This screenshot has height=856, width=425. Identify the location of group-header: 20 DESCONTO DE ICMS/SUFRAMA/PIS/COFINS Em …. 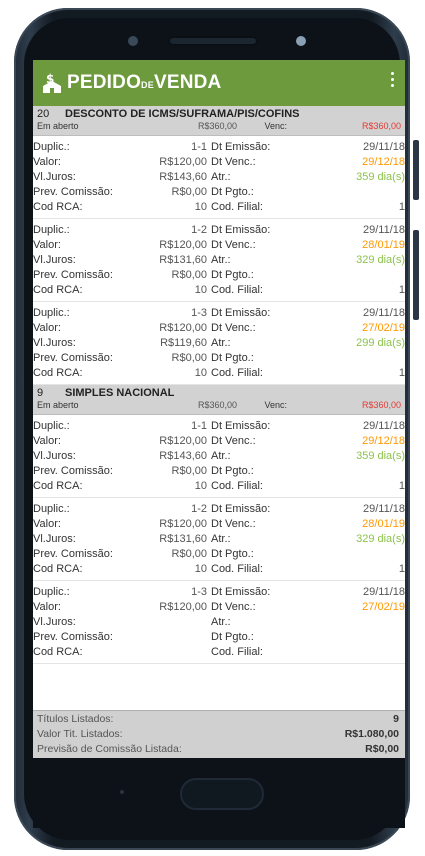
(219, 121).